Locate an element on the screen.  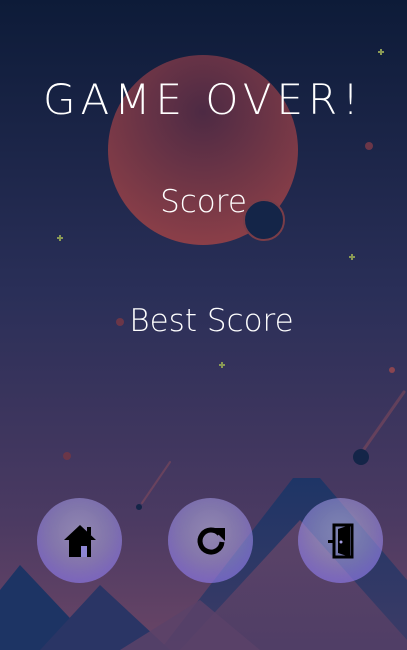
restart-button is located at coordinates (210, 540).